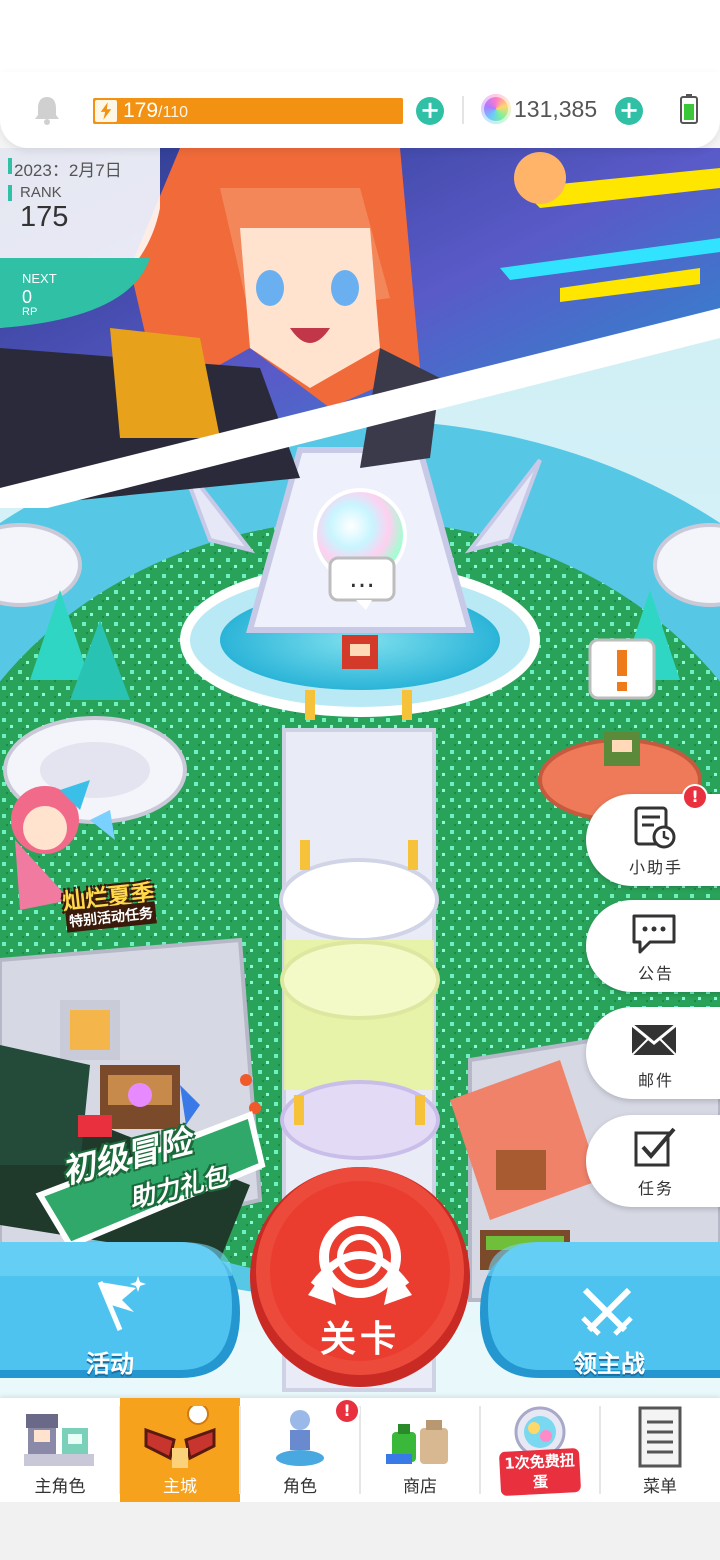 The image size is (720, 1560). I want to click on checkbox-icon, so click(655, 1147).